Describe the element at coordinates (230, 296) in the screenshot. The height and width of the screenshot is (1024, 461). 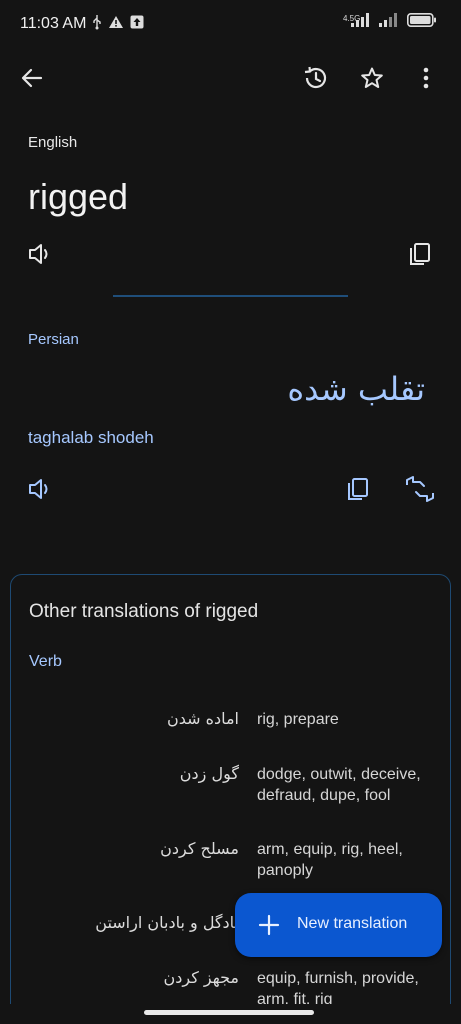
I see `section-divider` at that location.